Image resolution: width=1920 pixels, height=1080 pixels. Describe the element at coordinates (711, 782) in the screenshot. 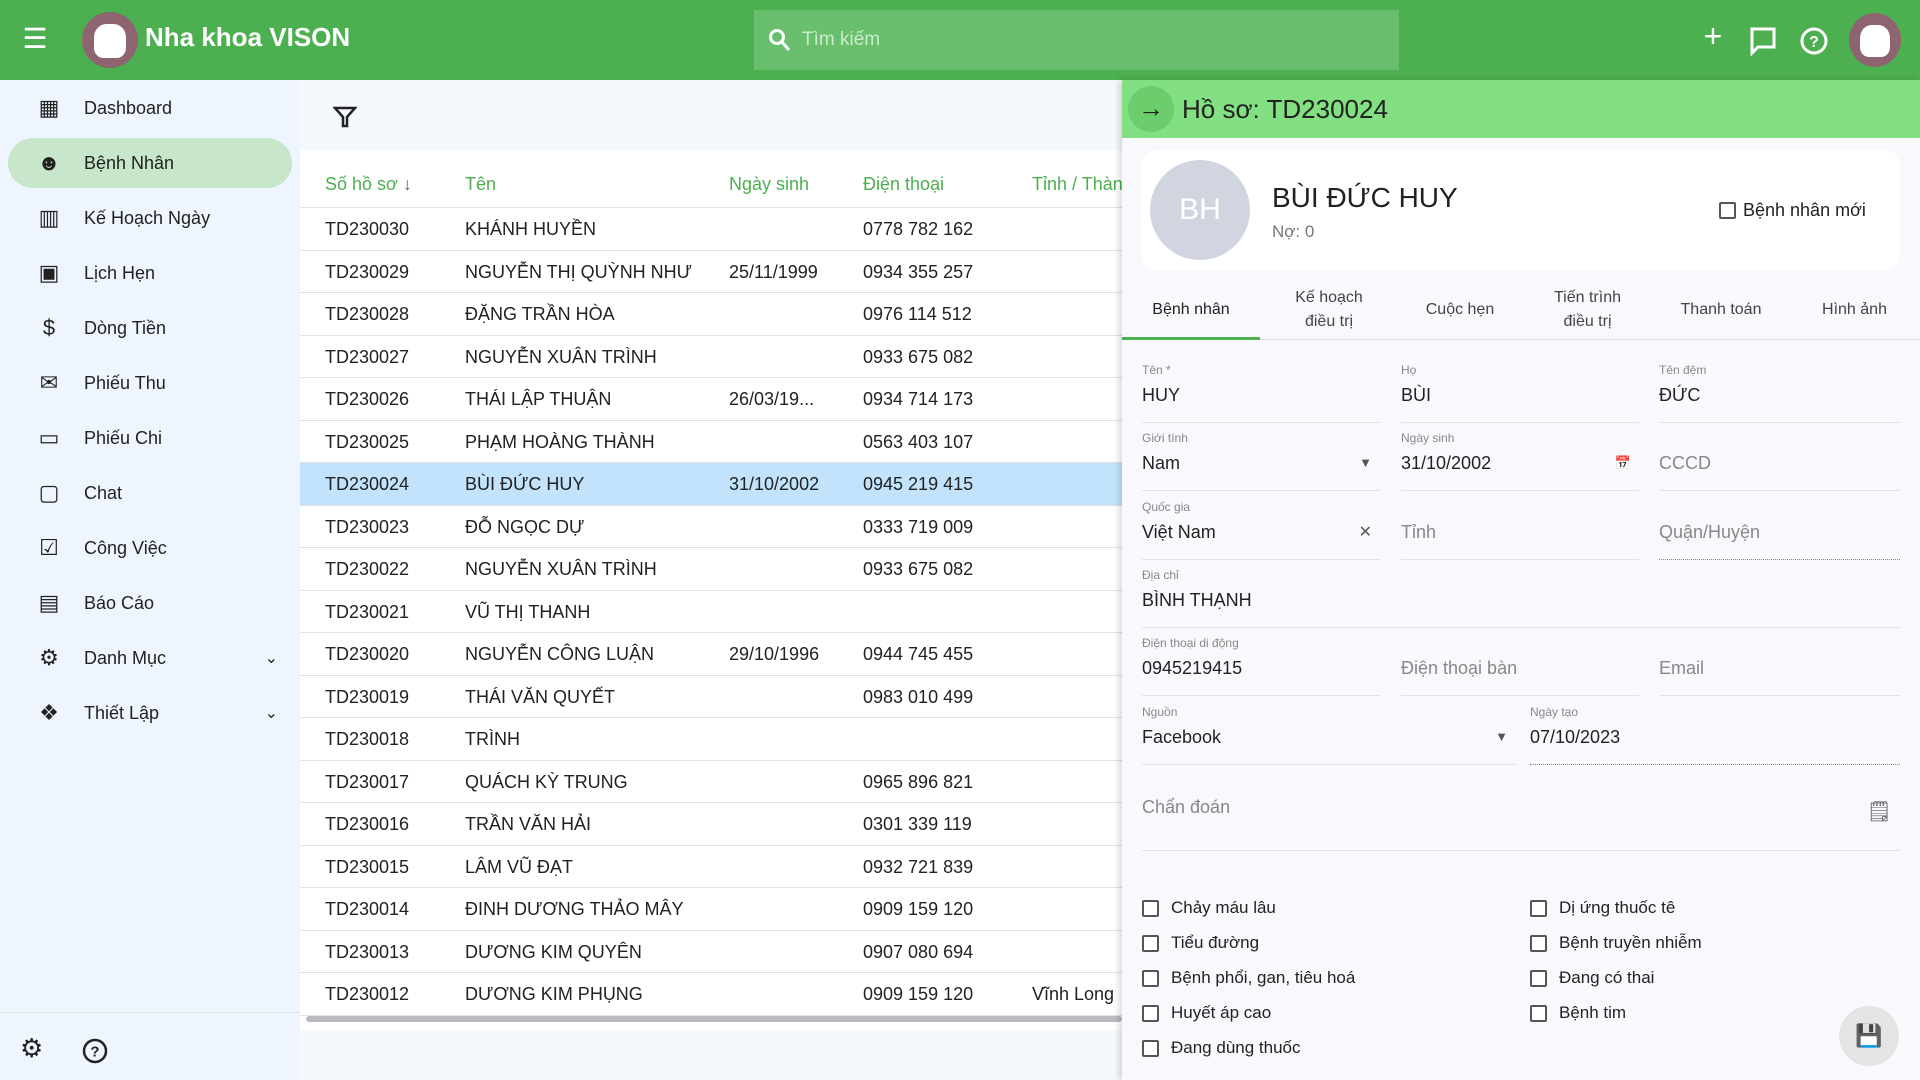

I see `table-row: TD230017 QUÁCH KỲ TRUNG 0965 896 821` at that location.